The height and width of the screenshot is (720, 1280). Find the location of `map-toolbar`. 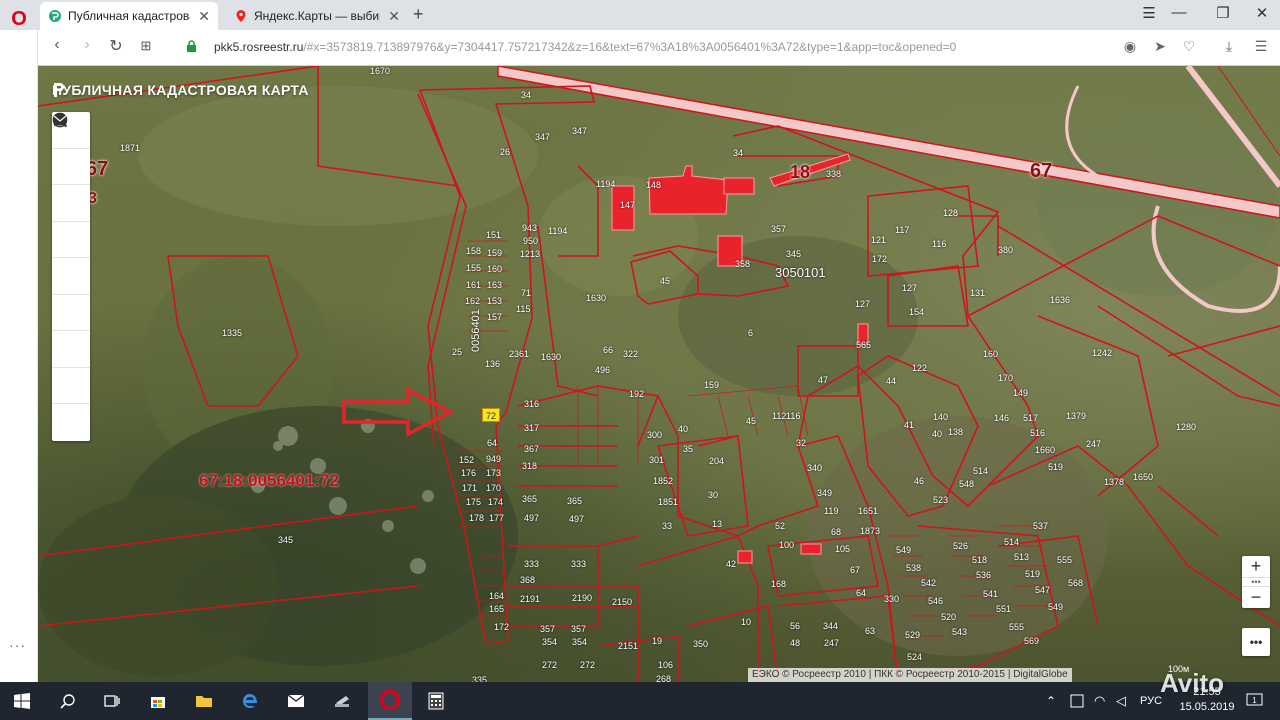

map-toolbar is located at coordinates (71, 276).